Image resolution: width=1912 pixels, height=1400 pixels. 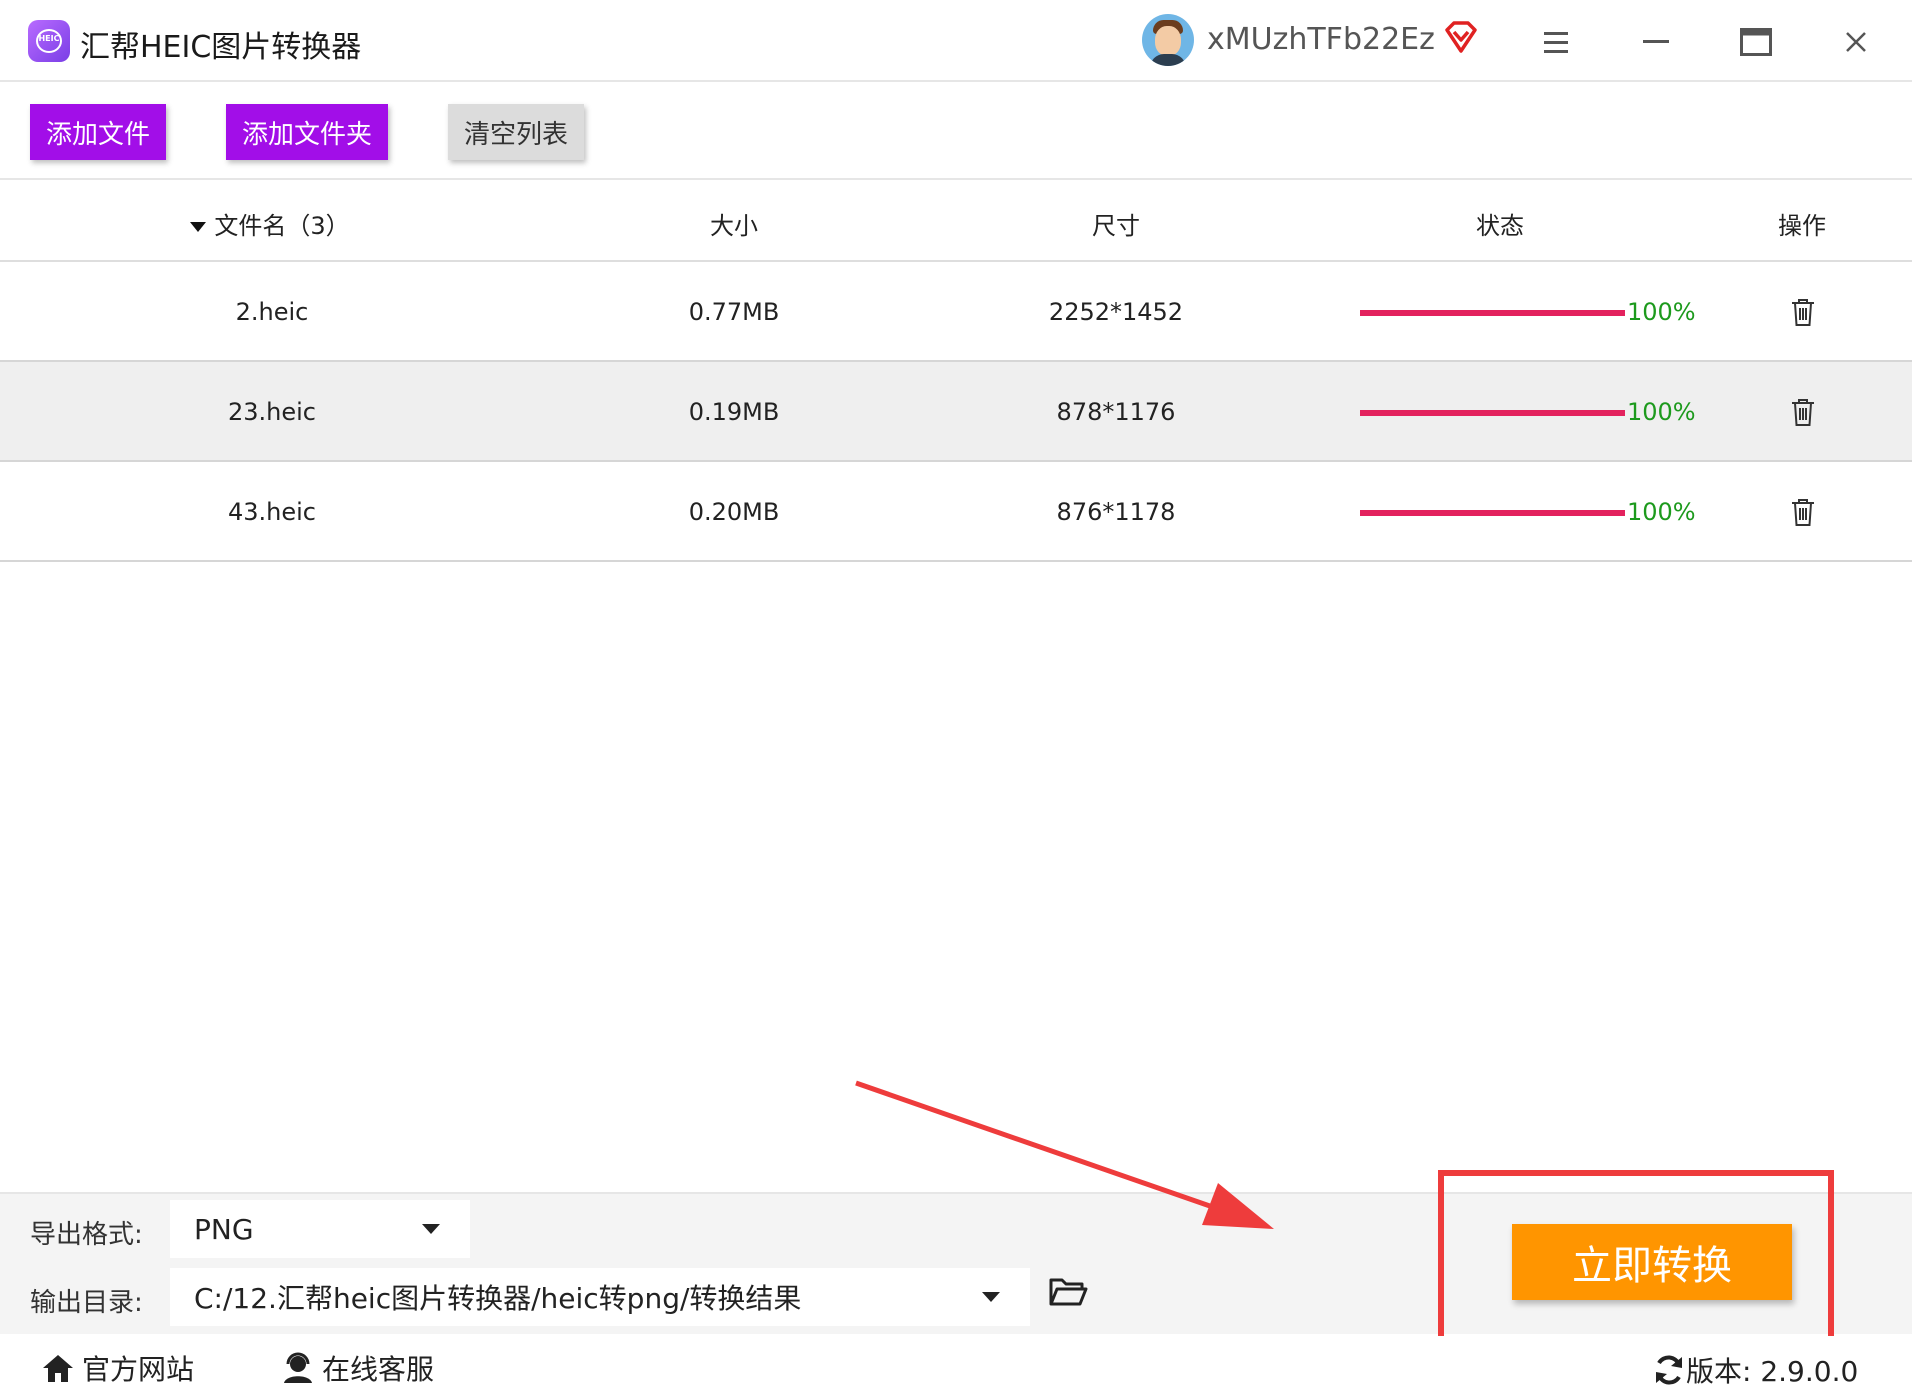 I want to click on file-dimension: 878*1176, so click(x=1116, y=412).